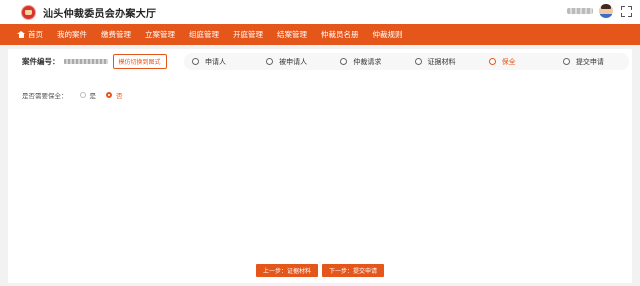  What do you see at coordinates (139, 61) in the screenshot?
I see `switch-mode-button: 模仿切换到图式` at bounding box center [139, 61].